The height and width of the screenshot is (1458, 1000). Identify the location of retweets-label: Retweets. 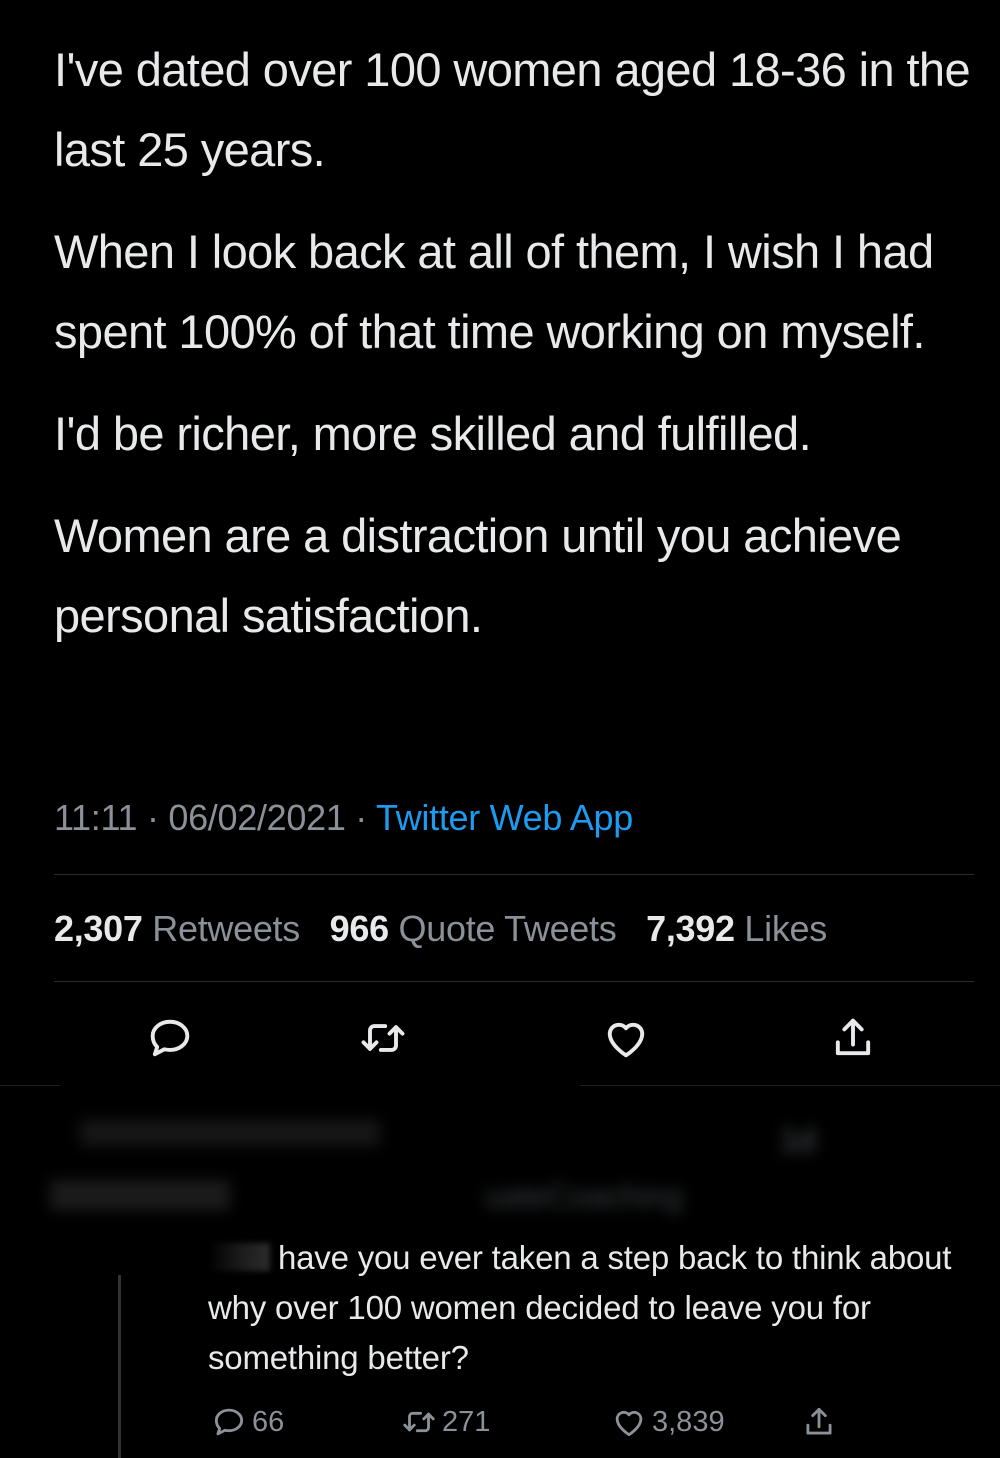
(226, 928).